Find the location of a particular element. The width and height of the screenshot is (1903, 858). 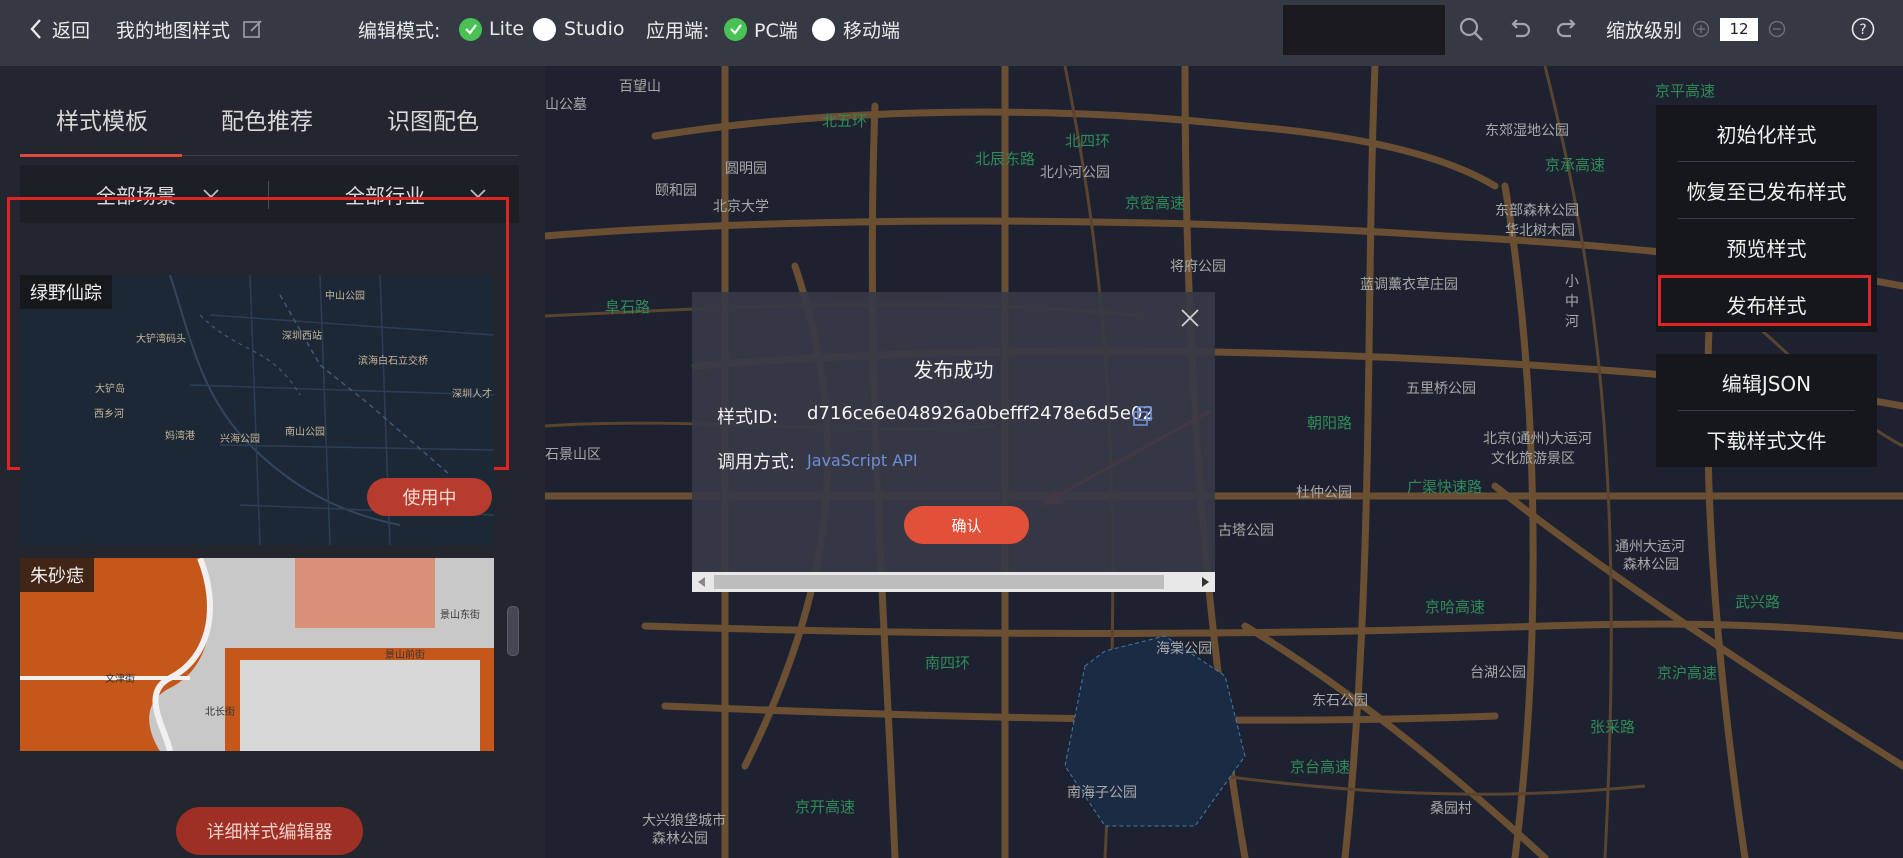

map-place-label: 大铲岛 is located at coordinates (110, 389).